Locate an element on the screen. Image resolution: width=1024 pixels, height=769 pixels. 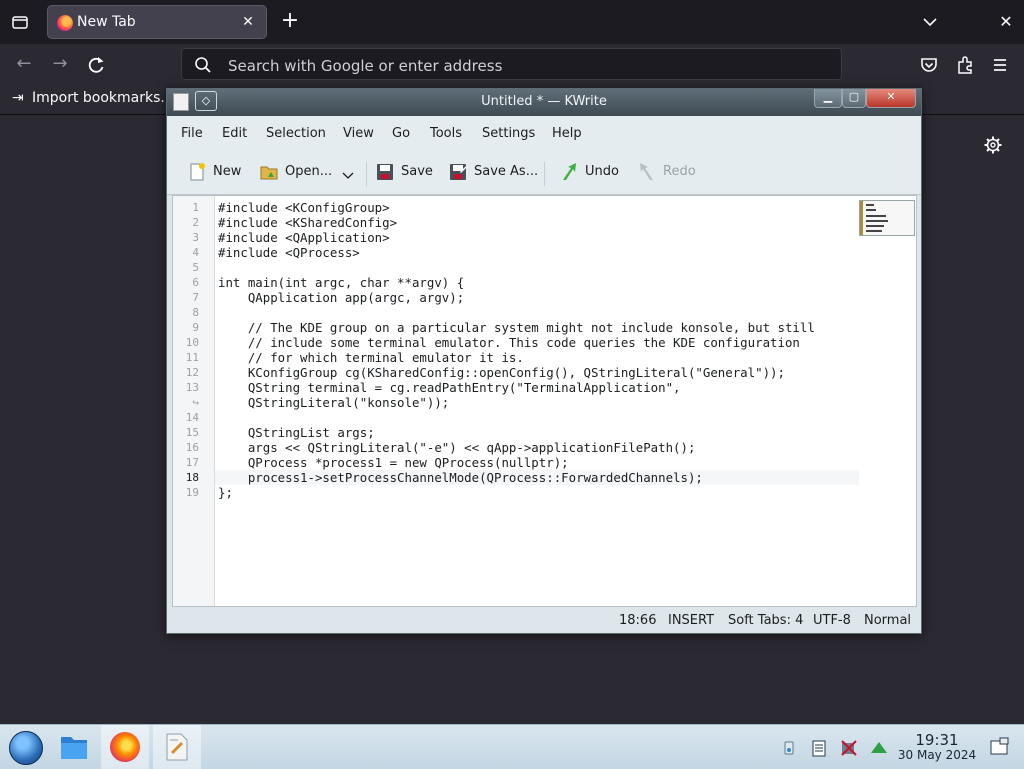
encoding: UTF-8 is located at coordinates (832, 620).